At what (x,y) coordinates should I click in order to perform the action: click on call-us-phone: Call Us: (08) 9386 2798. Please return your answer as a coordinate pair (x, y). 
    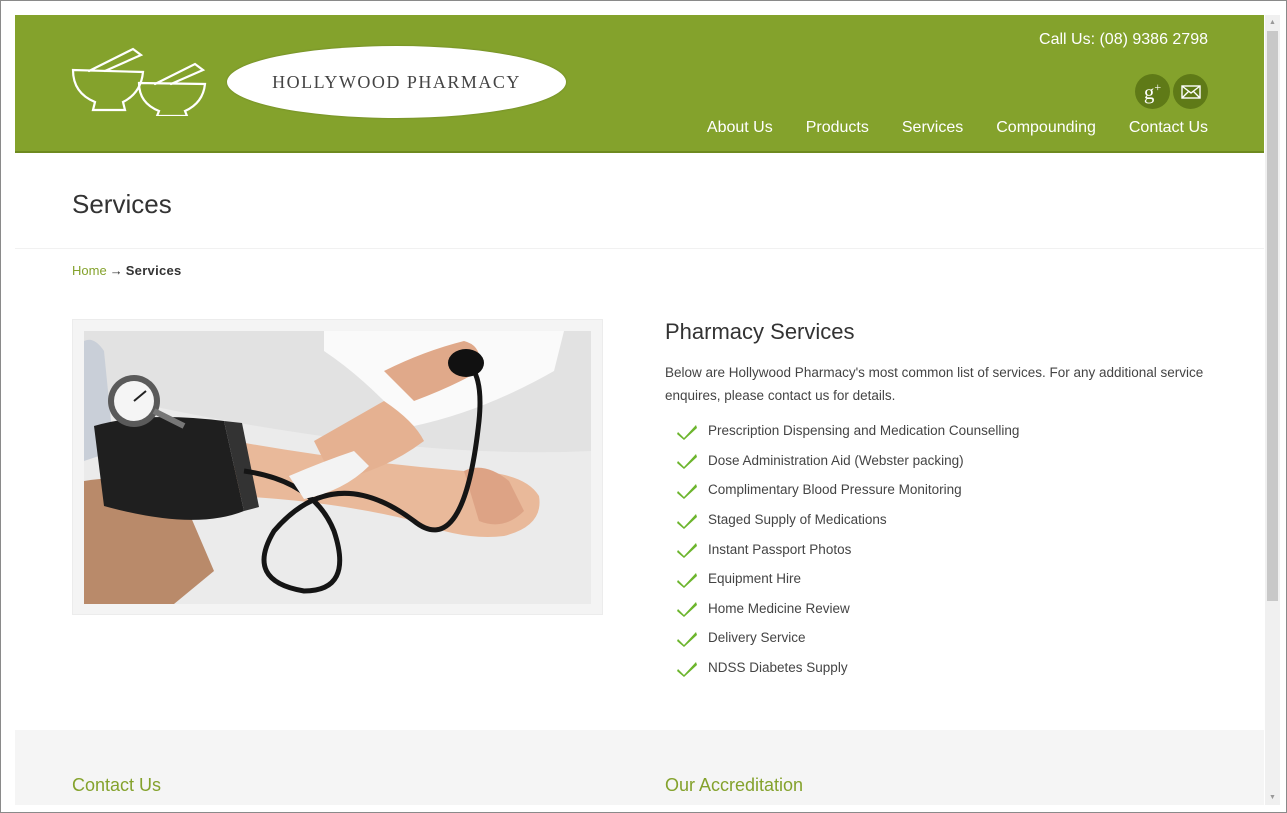
    Looking at the image, I should click on (1123, 39).